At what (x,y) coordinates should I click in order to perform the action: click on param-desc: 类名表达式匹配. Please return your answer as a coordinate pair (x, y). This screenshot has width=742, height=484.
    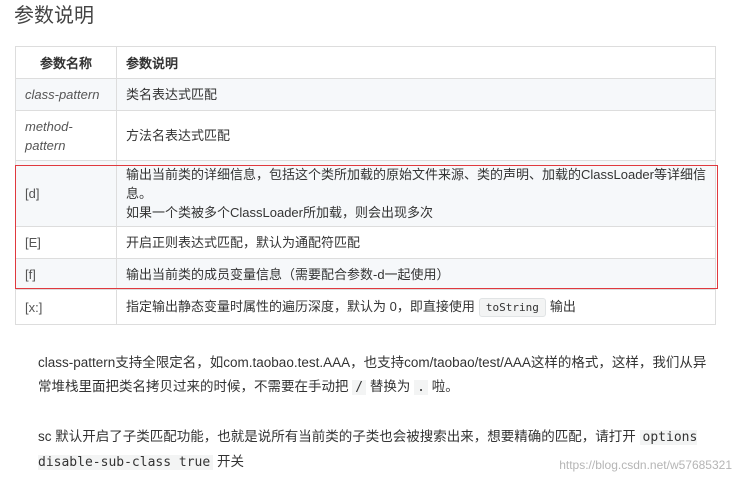
    Looking at the image, I should click on (416, 94).